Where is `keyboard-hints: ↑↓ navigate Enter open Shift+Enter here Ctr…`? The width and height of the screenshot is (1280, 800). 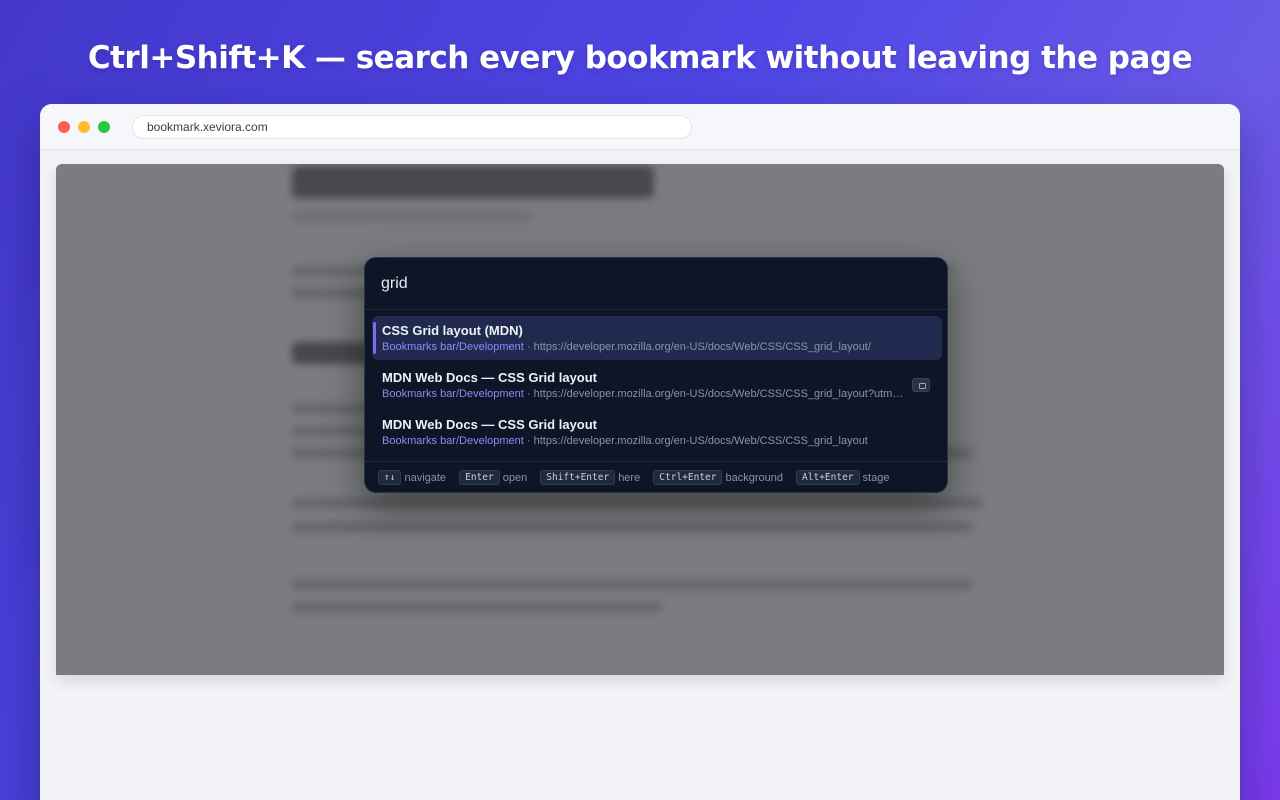 keyboard-hints: ↑↓ navigate Enter open Shift+Enter here Ctr… is located at coordinates (656, 476).